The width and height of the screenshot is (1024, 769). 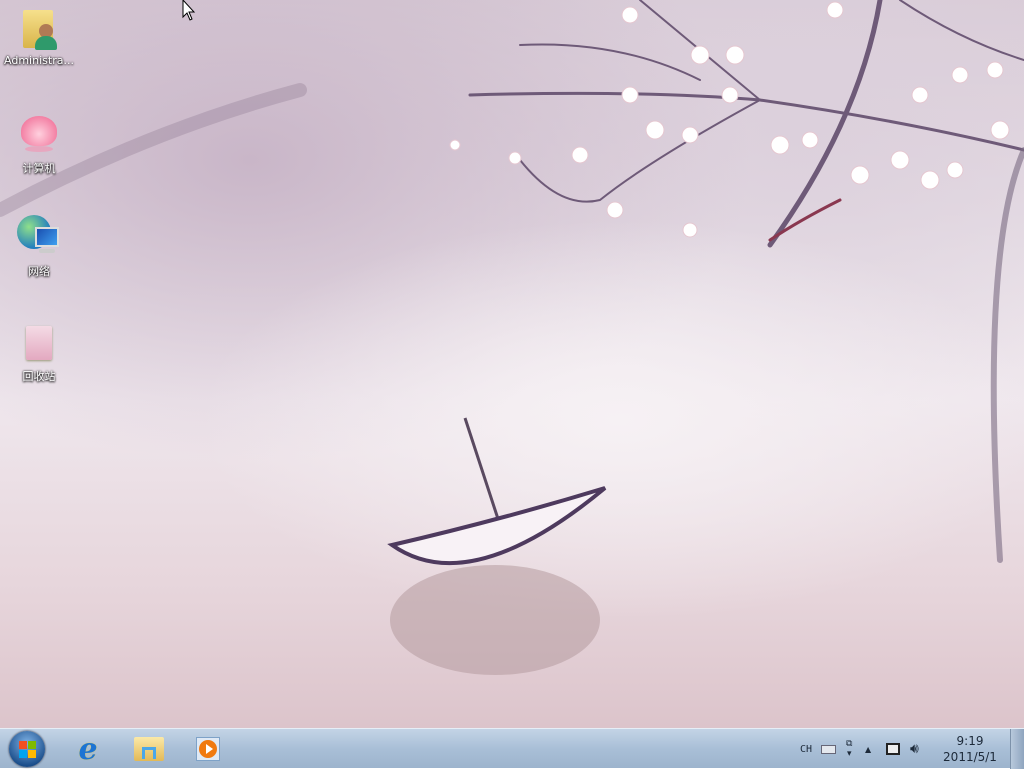 What do you see at coordinates (39, 28) in the screenshot?
I see `user-folder-icon` at bounding box center [39, 28].